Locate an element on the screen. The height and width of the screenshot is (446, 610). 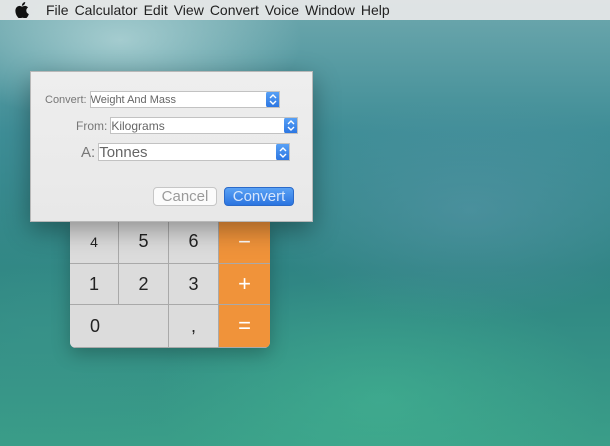
cancel-button: Cancel is located at coordinates (185, 196).